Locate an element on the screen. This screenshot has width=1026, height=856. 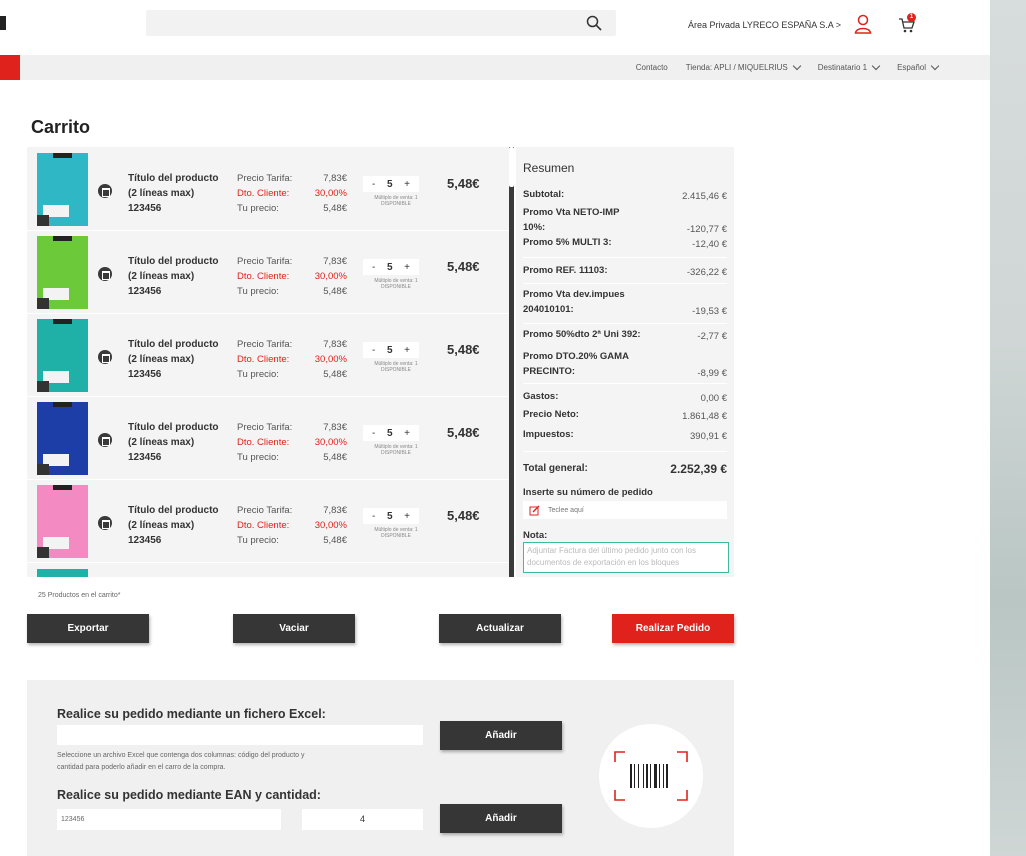
page-title: Carrito is located at coordinates (61, 127).